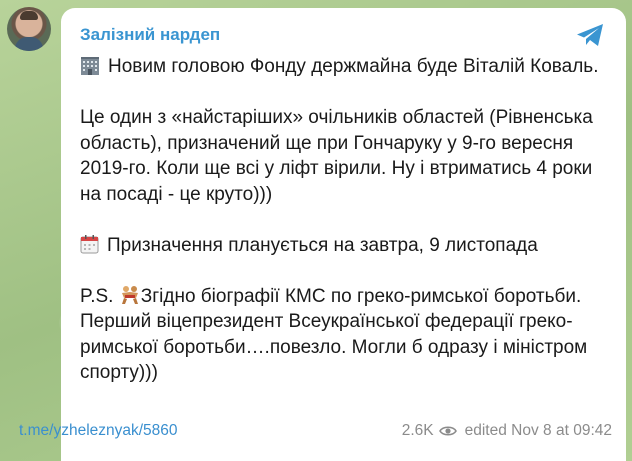  What do you see at coordinates (29, 29) in the screenshot?
I see `channel-avatar` at bounding box center [29, 29].